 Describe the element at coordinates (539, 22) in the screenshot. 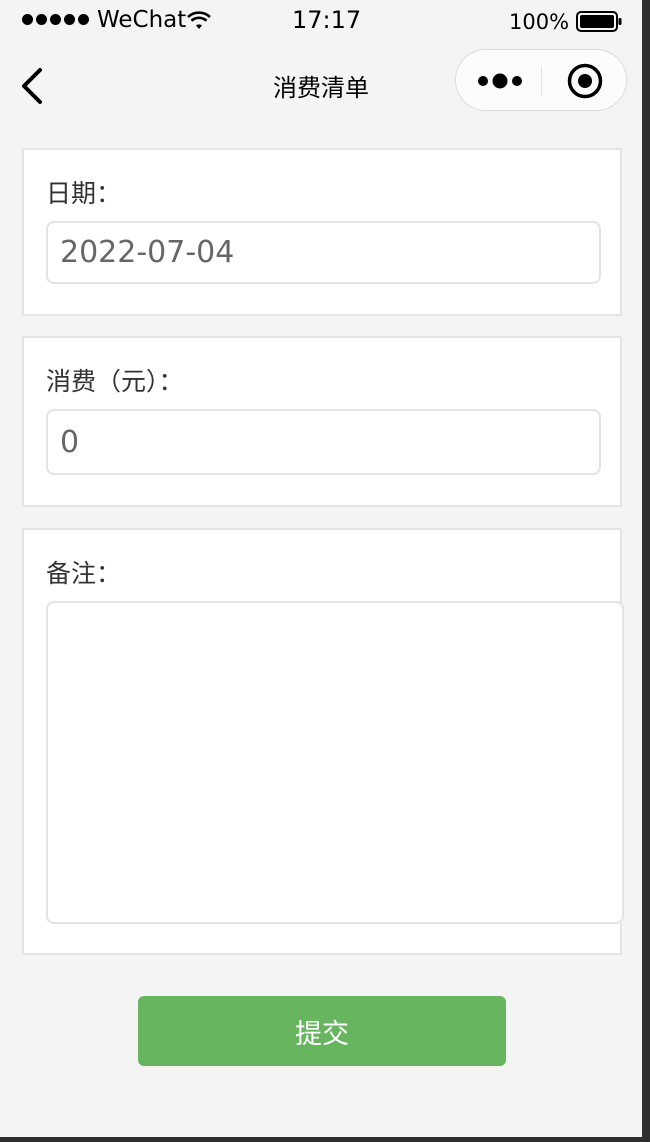

I see `battery-percent: 100%` at that location.